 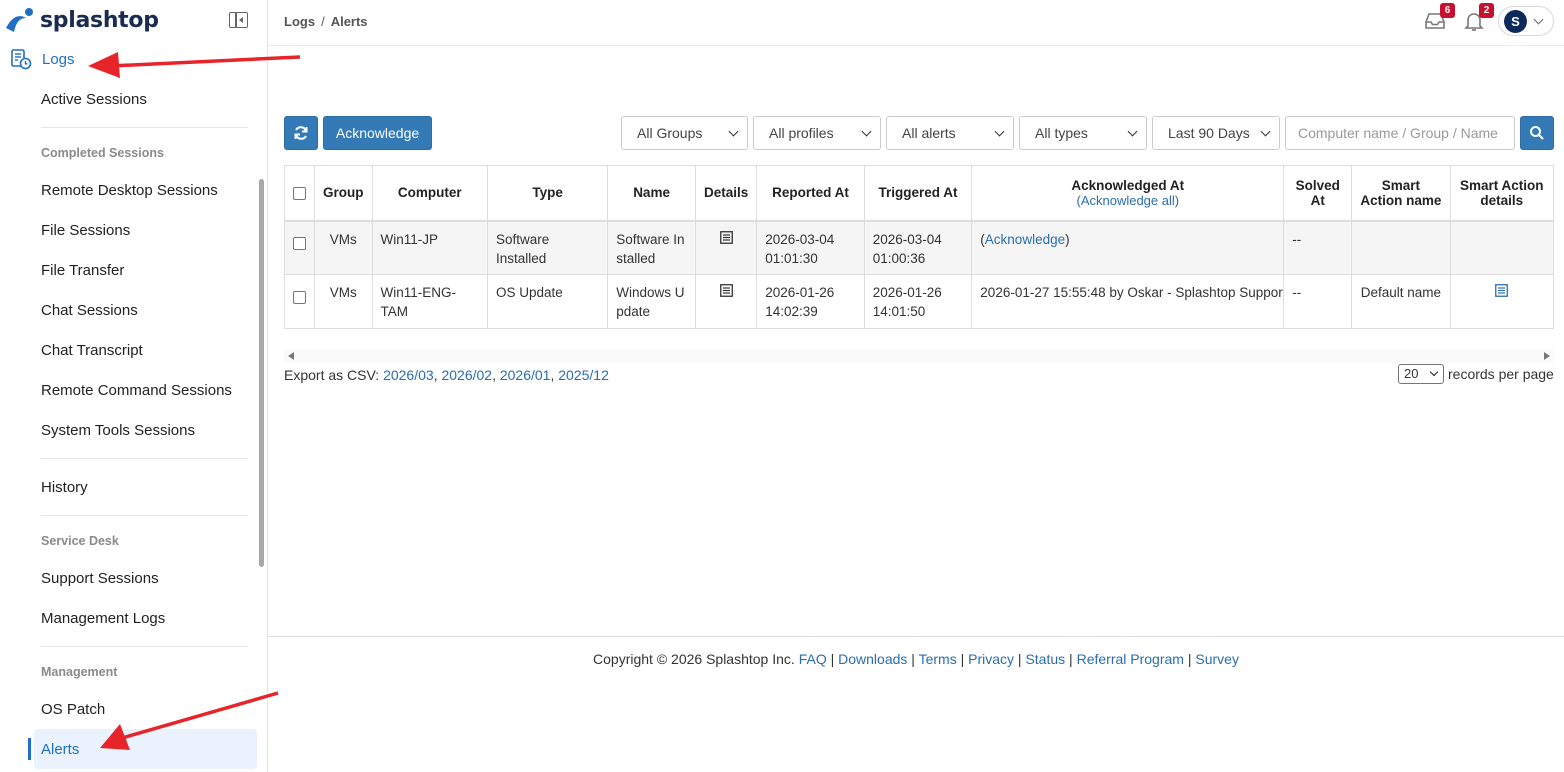 I want to click on cell-triggered-at: 2026-03-04 01:00:36, so click(x=918, y=247).